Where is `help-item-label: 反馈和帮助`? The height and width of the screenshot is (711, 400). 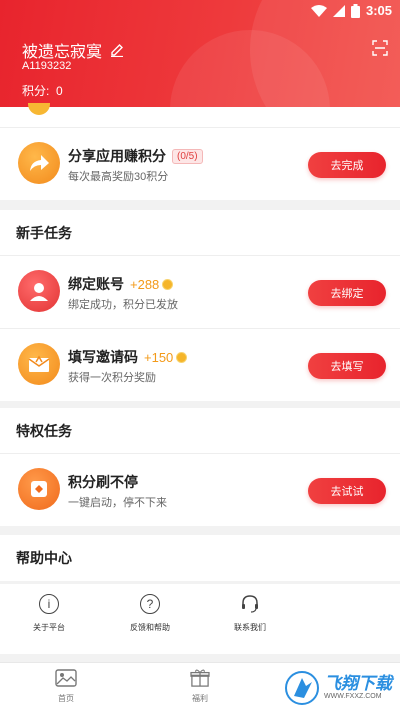 help-item-label: 反馈和帮助 is located at coordinates (150, 627).